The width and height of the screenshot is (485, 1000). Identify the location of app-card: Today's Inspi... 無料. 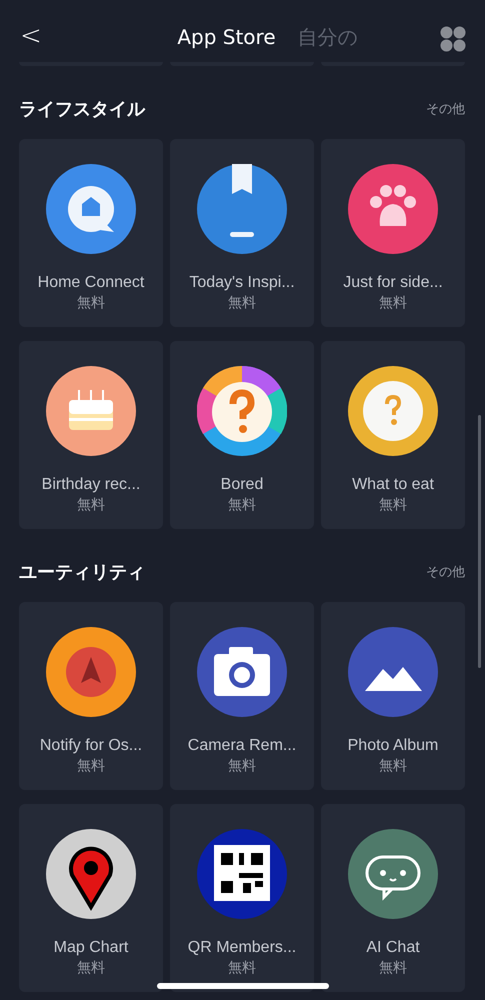
(242, 233).